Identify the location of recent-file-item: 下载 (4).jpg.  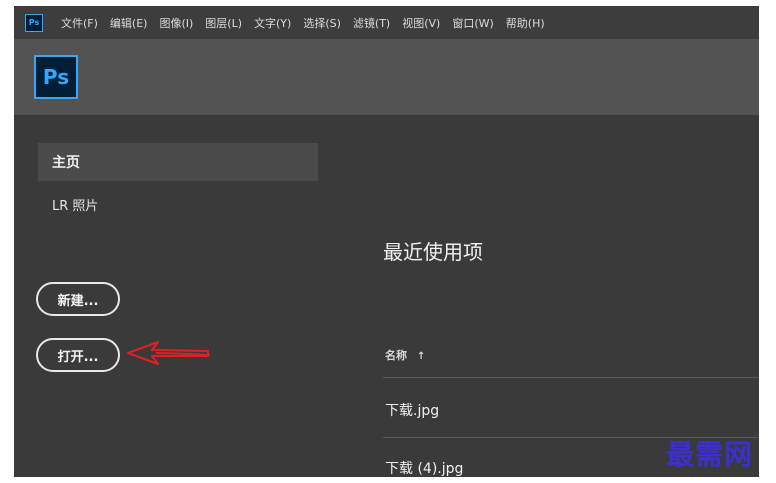
(424, 467).